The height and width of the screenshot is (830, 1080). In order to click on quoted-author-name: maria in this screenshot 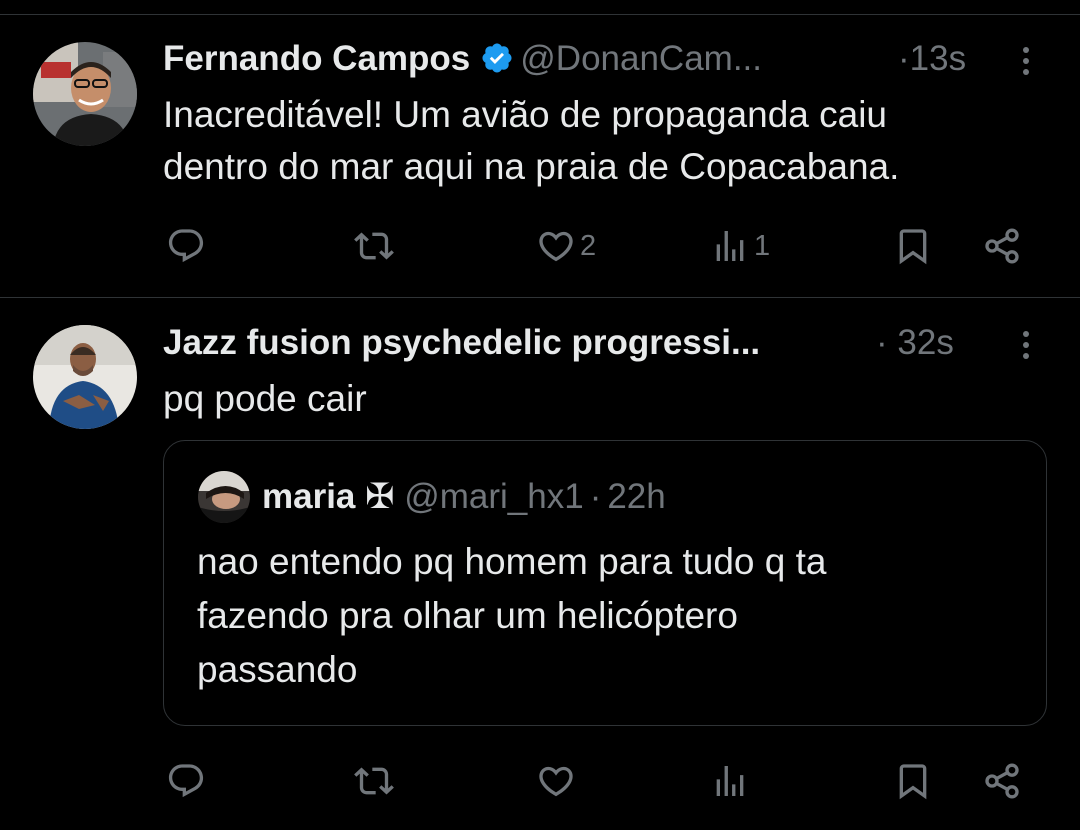, I will do `click(309, 496)`.